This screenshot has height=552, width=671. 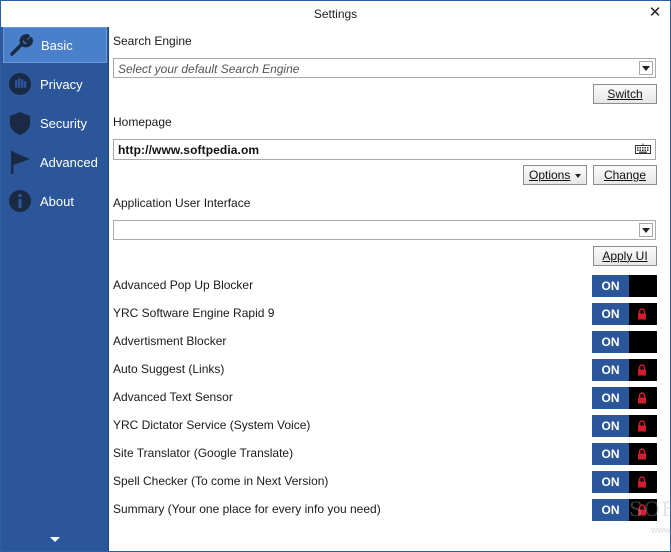 What do you see at coordinates (661, 530) in the screenshot?
I see `softpedia-watermark-url: www.softpedia.com` at bounding box center [661, 530].